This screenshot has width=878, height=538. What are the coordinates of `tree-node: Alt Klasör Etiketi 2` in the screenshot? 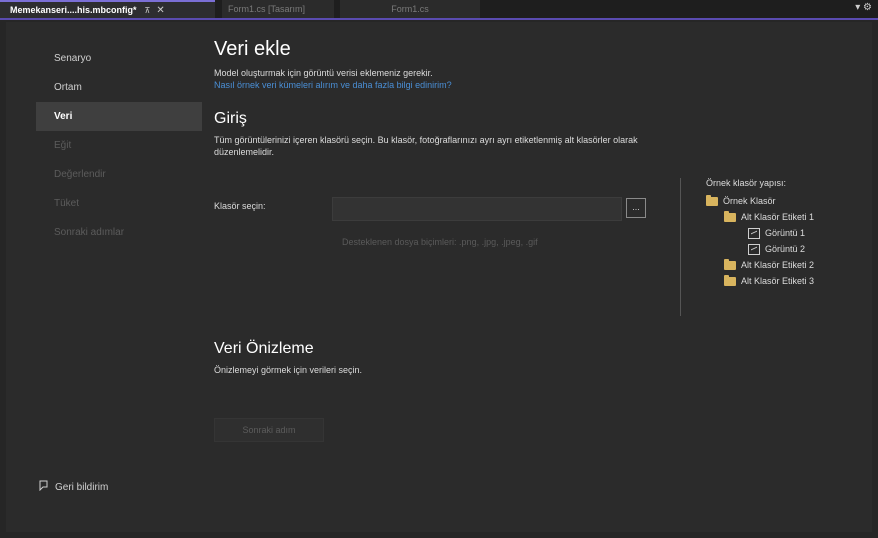 It's located at (786, 265).